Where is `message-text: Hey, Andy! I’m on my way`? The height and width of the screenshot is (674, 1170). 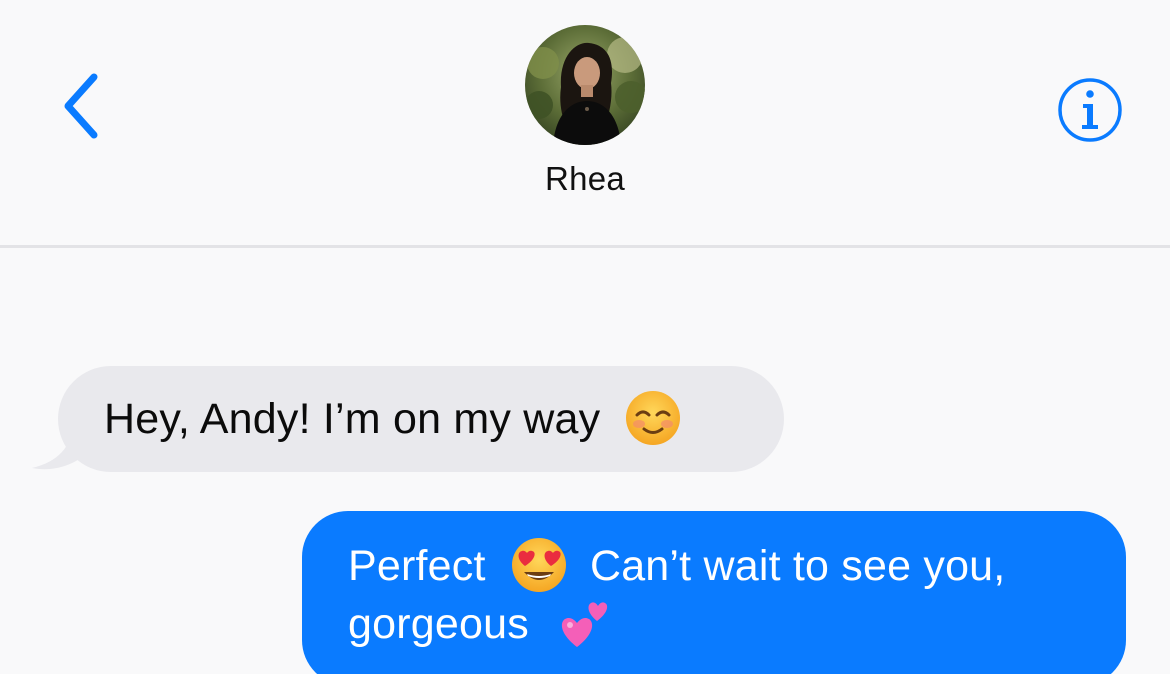 message-text: Hey, Andy! I’m on my way is located at coordinates (352, 419).